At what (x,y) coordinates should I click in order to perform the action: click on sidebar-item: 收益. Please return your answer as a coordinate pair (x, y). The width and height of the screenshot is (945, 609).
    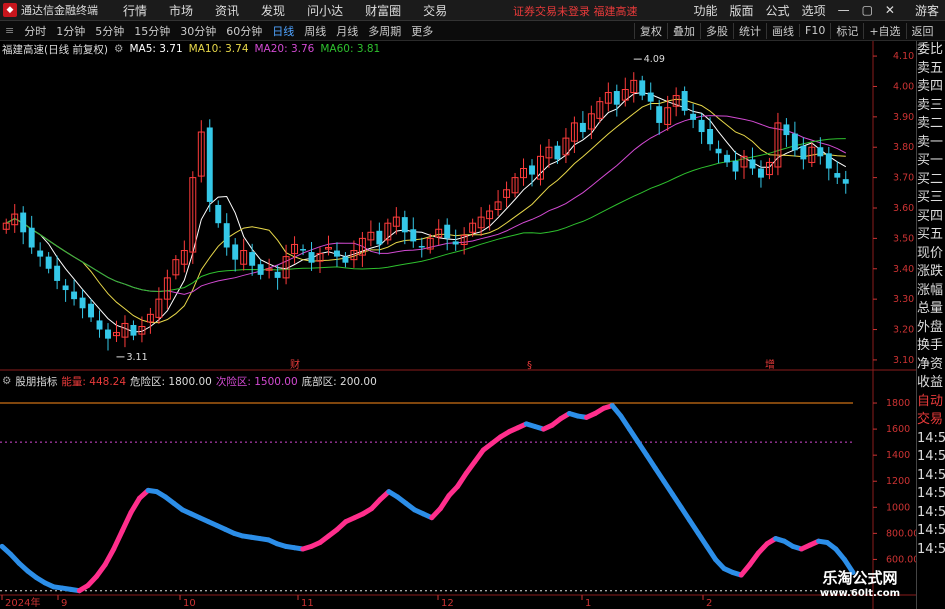
    Looking at the image, I should click on (931, 383).